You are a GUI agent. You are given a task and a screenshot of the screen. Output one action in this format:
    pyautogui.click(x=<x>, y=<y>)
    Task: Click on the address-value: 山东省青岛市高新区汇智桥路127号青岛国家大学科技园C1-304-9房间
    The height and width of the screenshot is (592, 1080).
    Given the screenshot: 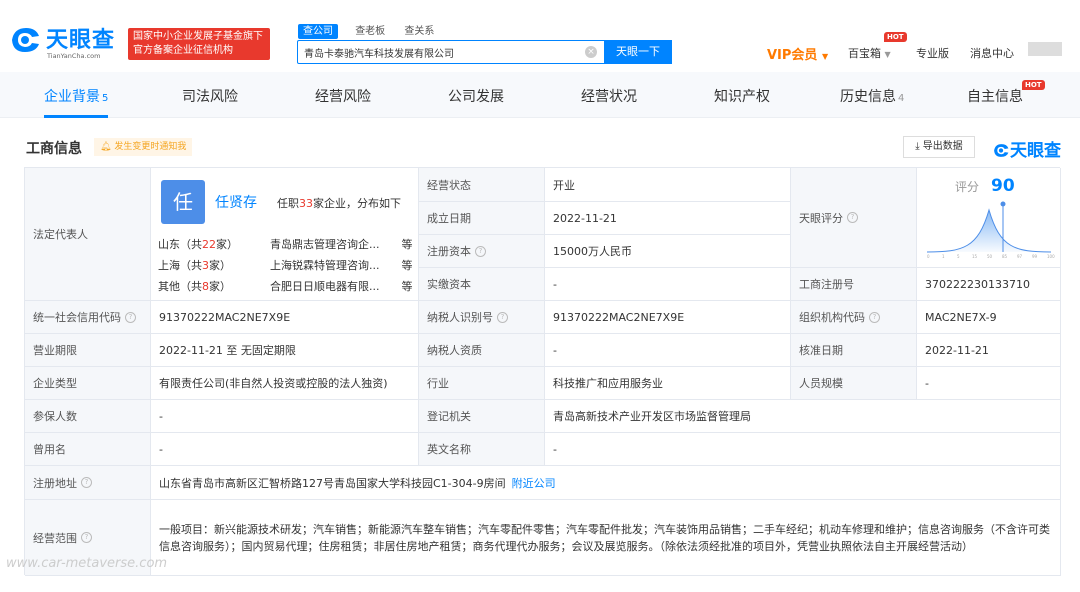 What is the action you would take?
    pyautogui.click(x=332, y=483)
    